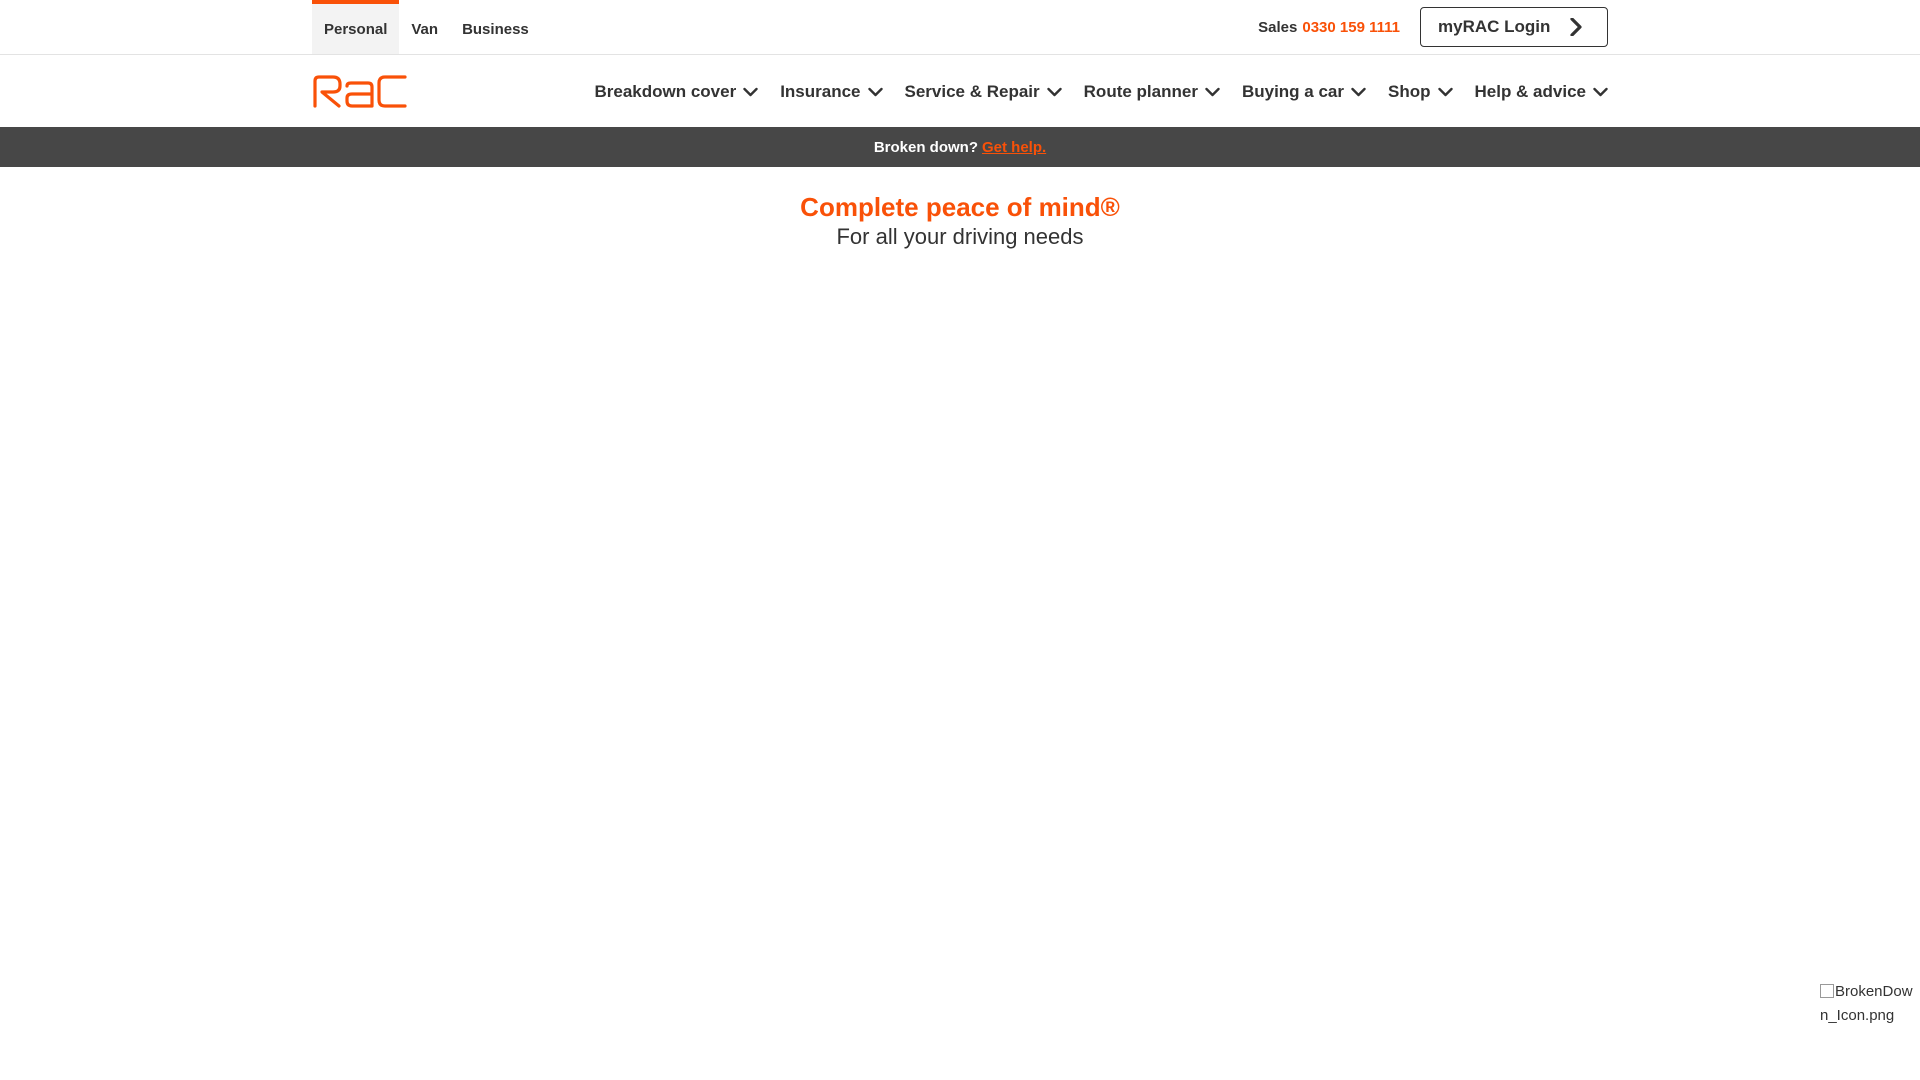  Describe the element at coordinates (1870, 1004) in the screenshot. I see `broken-down-floating-button: BrokenDown_Icon.png` at that location.